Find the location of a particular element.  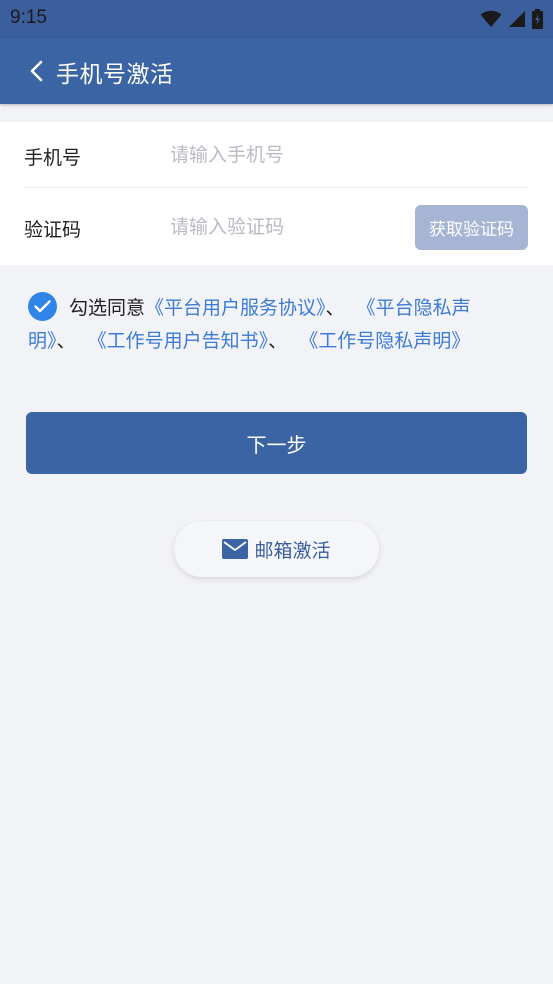

phone-label: 手机号 is located at coordinates (53, 158).